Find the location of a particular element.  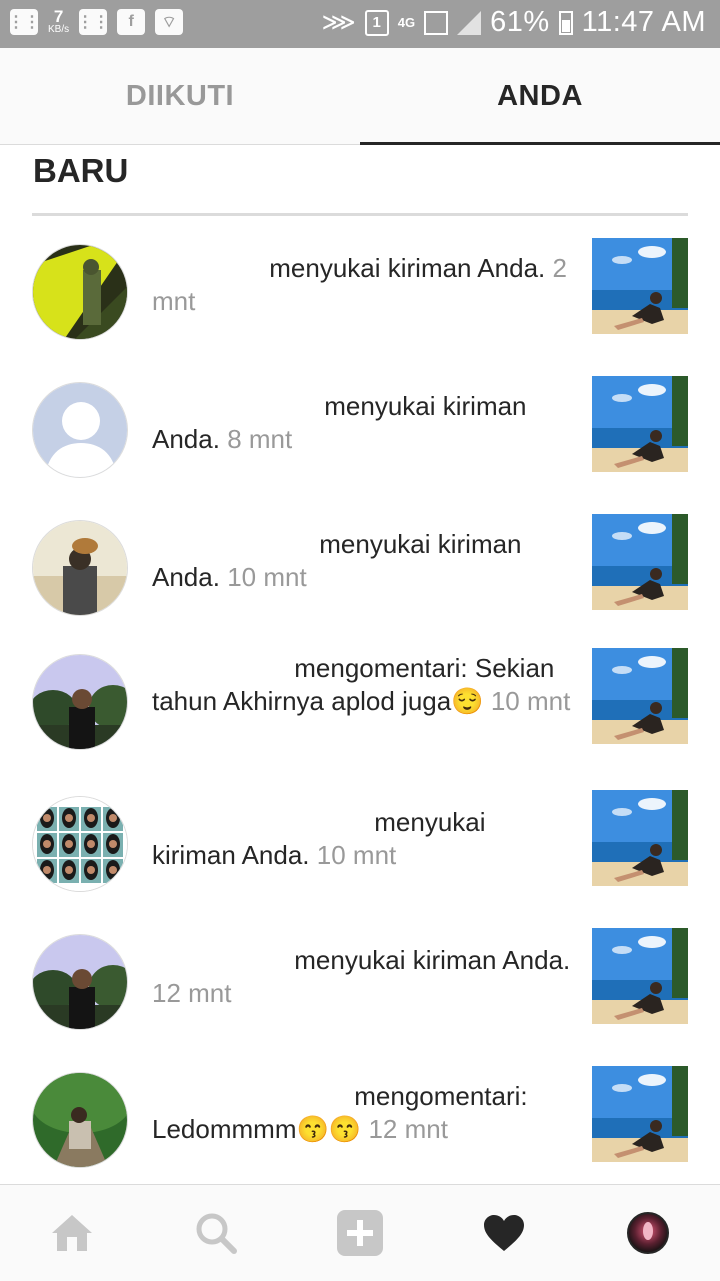

notification-text: mengomentari: Ledommmm😙😙 12 mnt is located at coordinates (362, 1113).